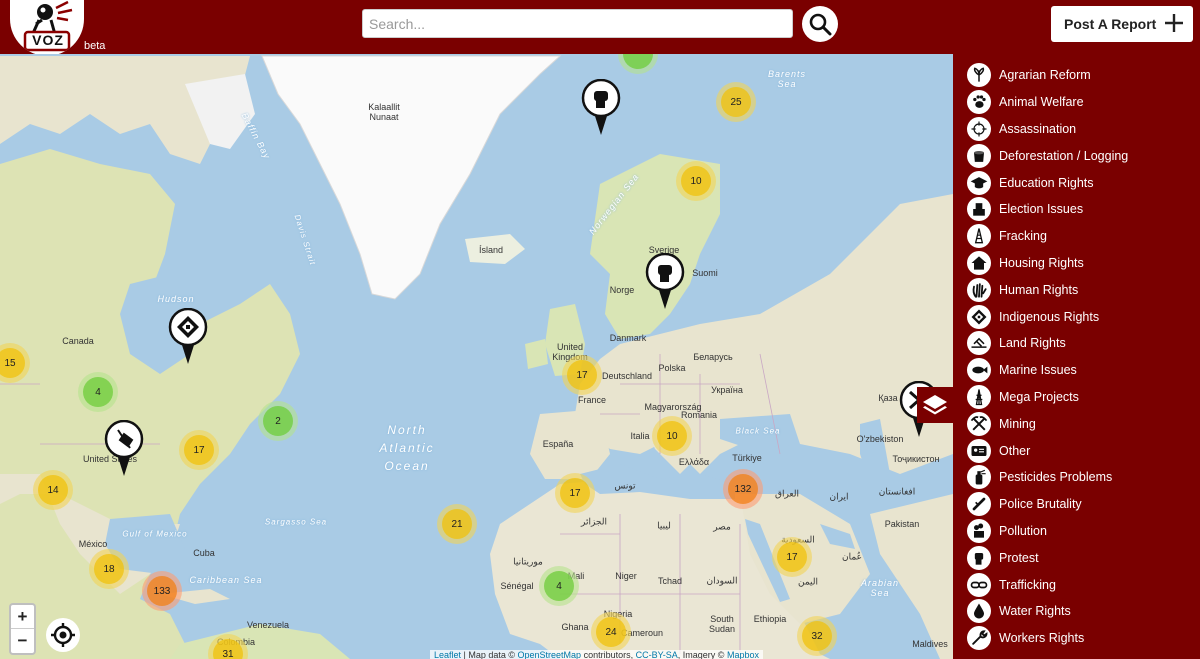 Image resolution: width=1200 pixels, height=659 pixels. Describe the element at coordinates (550, 654) in the screenshot. I see `osm-link: OpenStreetMap` at that location.